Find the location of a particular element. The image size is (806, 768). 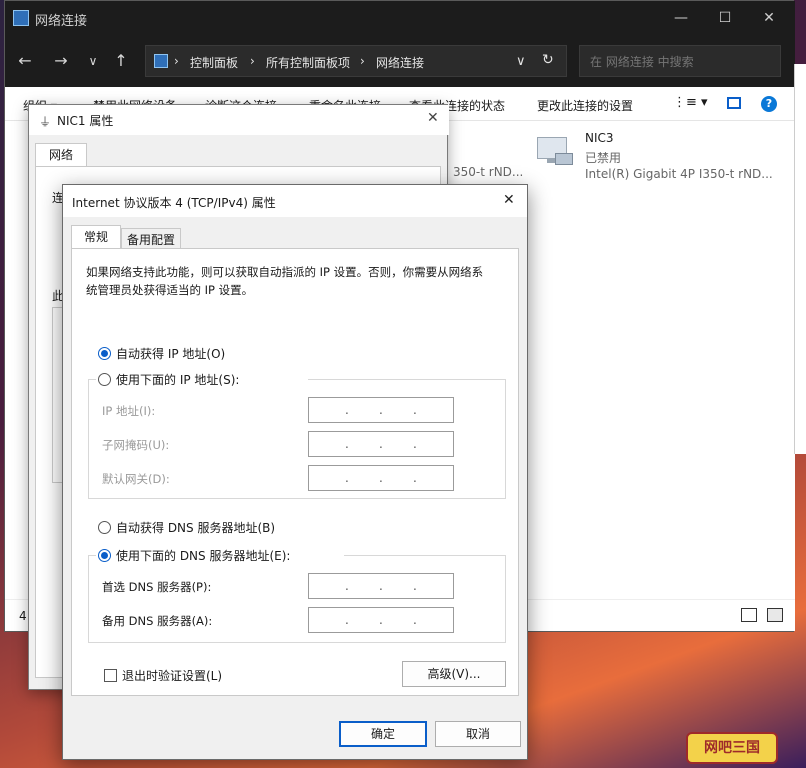

manual-dns-radio is located at coordinates (104, 555).